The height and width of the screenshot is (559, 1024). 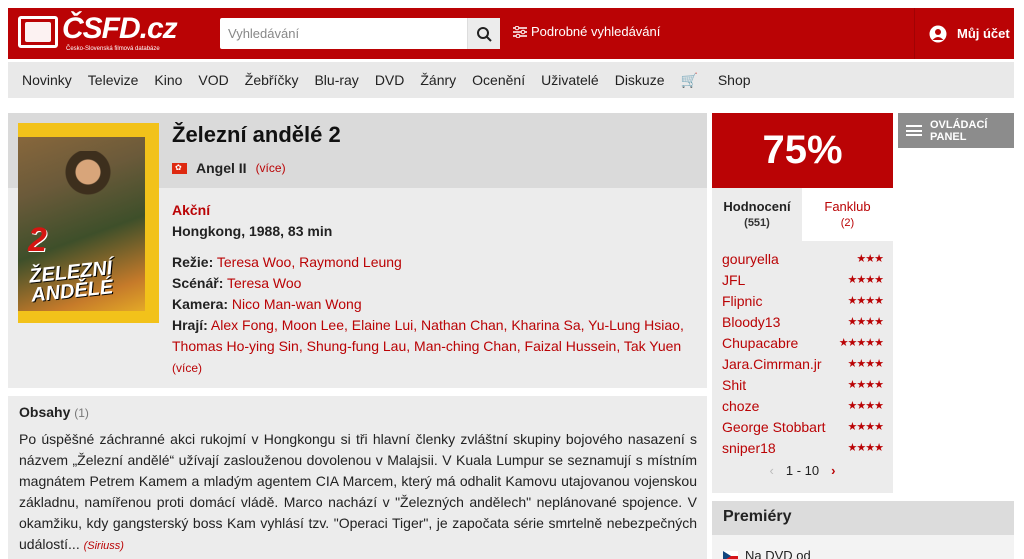 I want to click on pager-range: 1 - 10, so click(x=802, y=470).